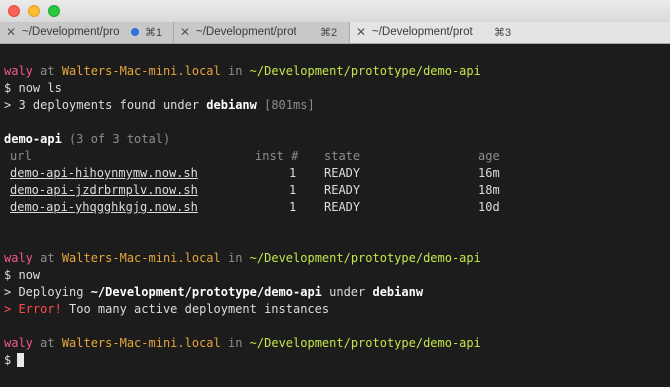 The image size is (670, 387). I want to click on close-window-button, so click(14, 11).